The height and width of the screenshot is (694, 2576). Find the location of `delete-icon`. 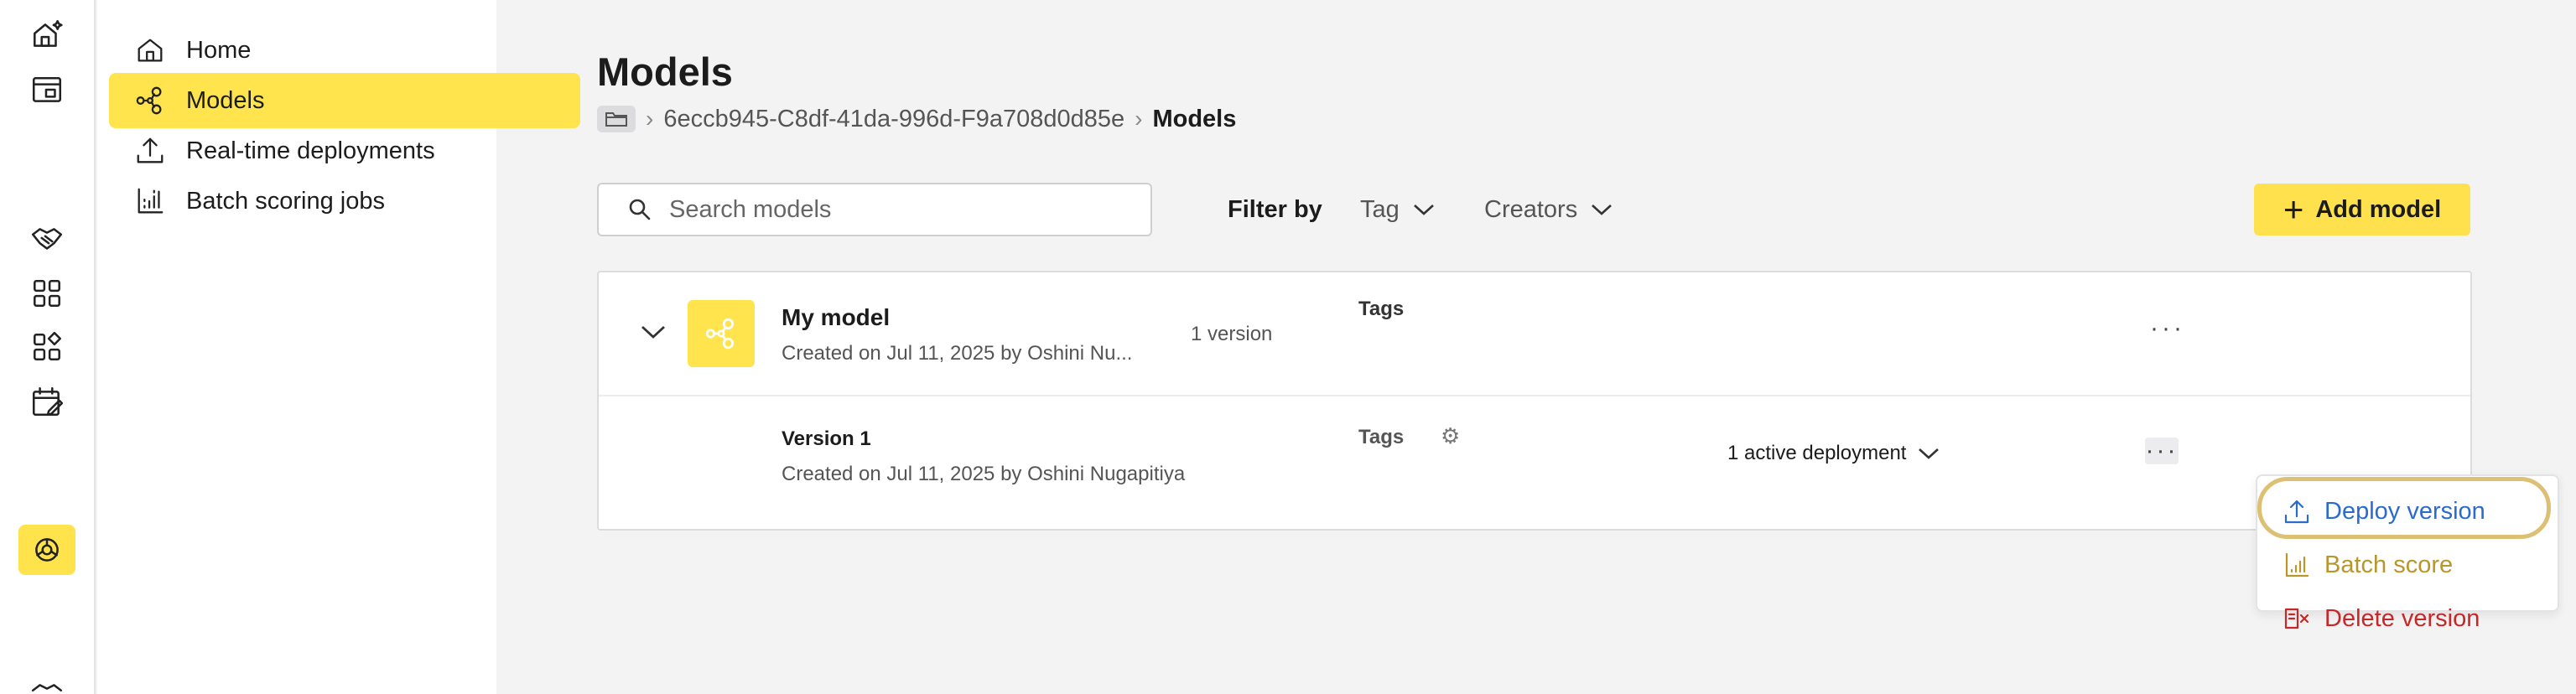

delete-icon is located at coordinates (2296, 618).